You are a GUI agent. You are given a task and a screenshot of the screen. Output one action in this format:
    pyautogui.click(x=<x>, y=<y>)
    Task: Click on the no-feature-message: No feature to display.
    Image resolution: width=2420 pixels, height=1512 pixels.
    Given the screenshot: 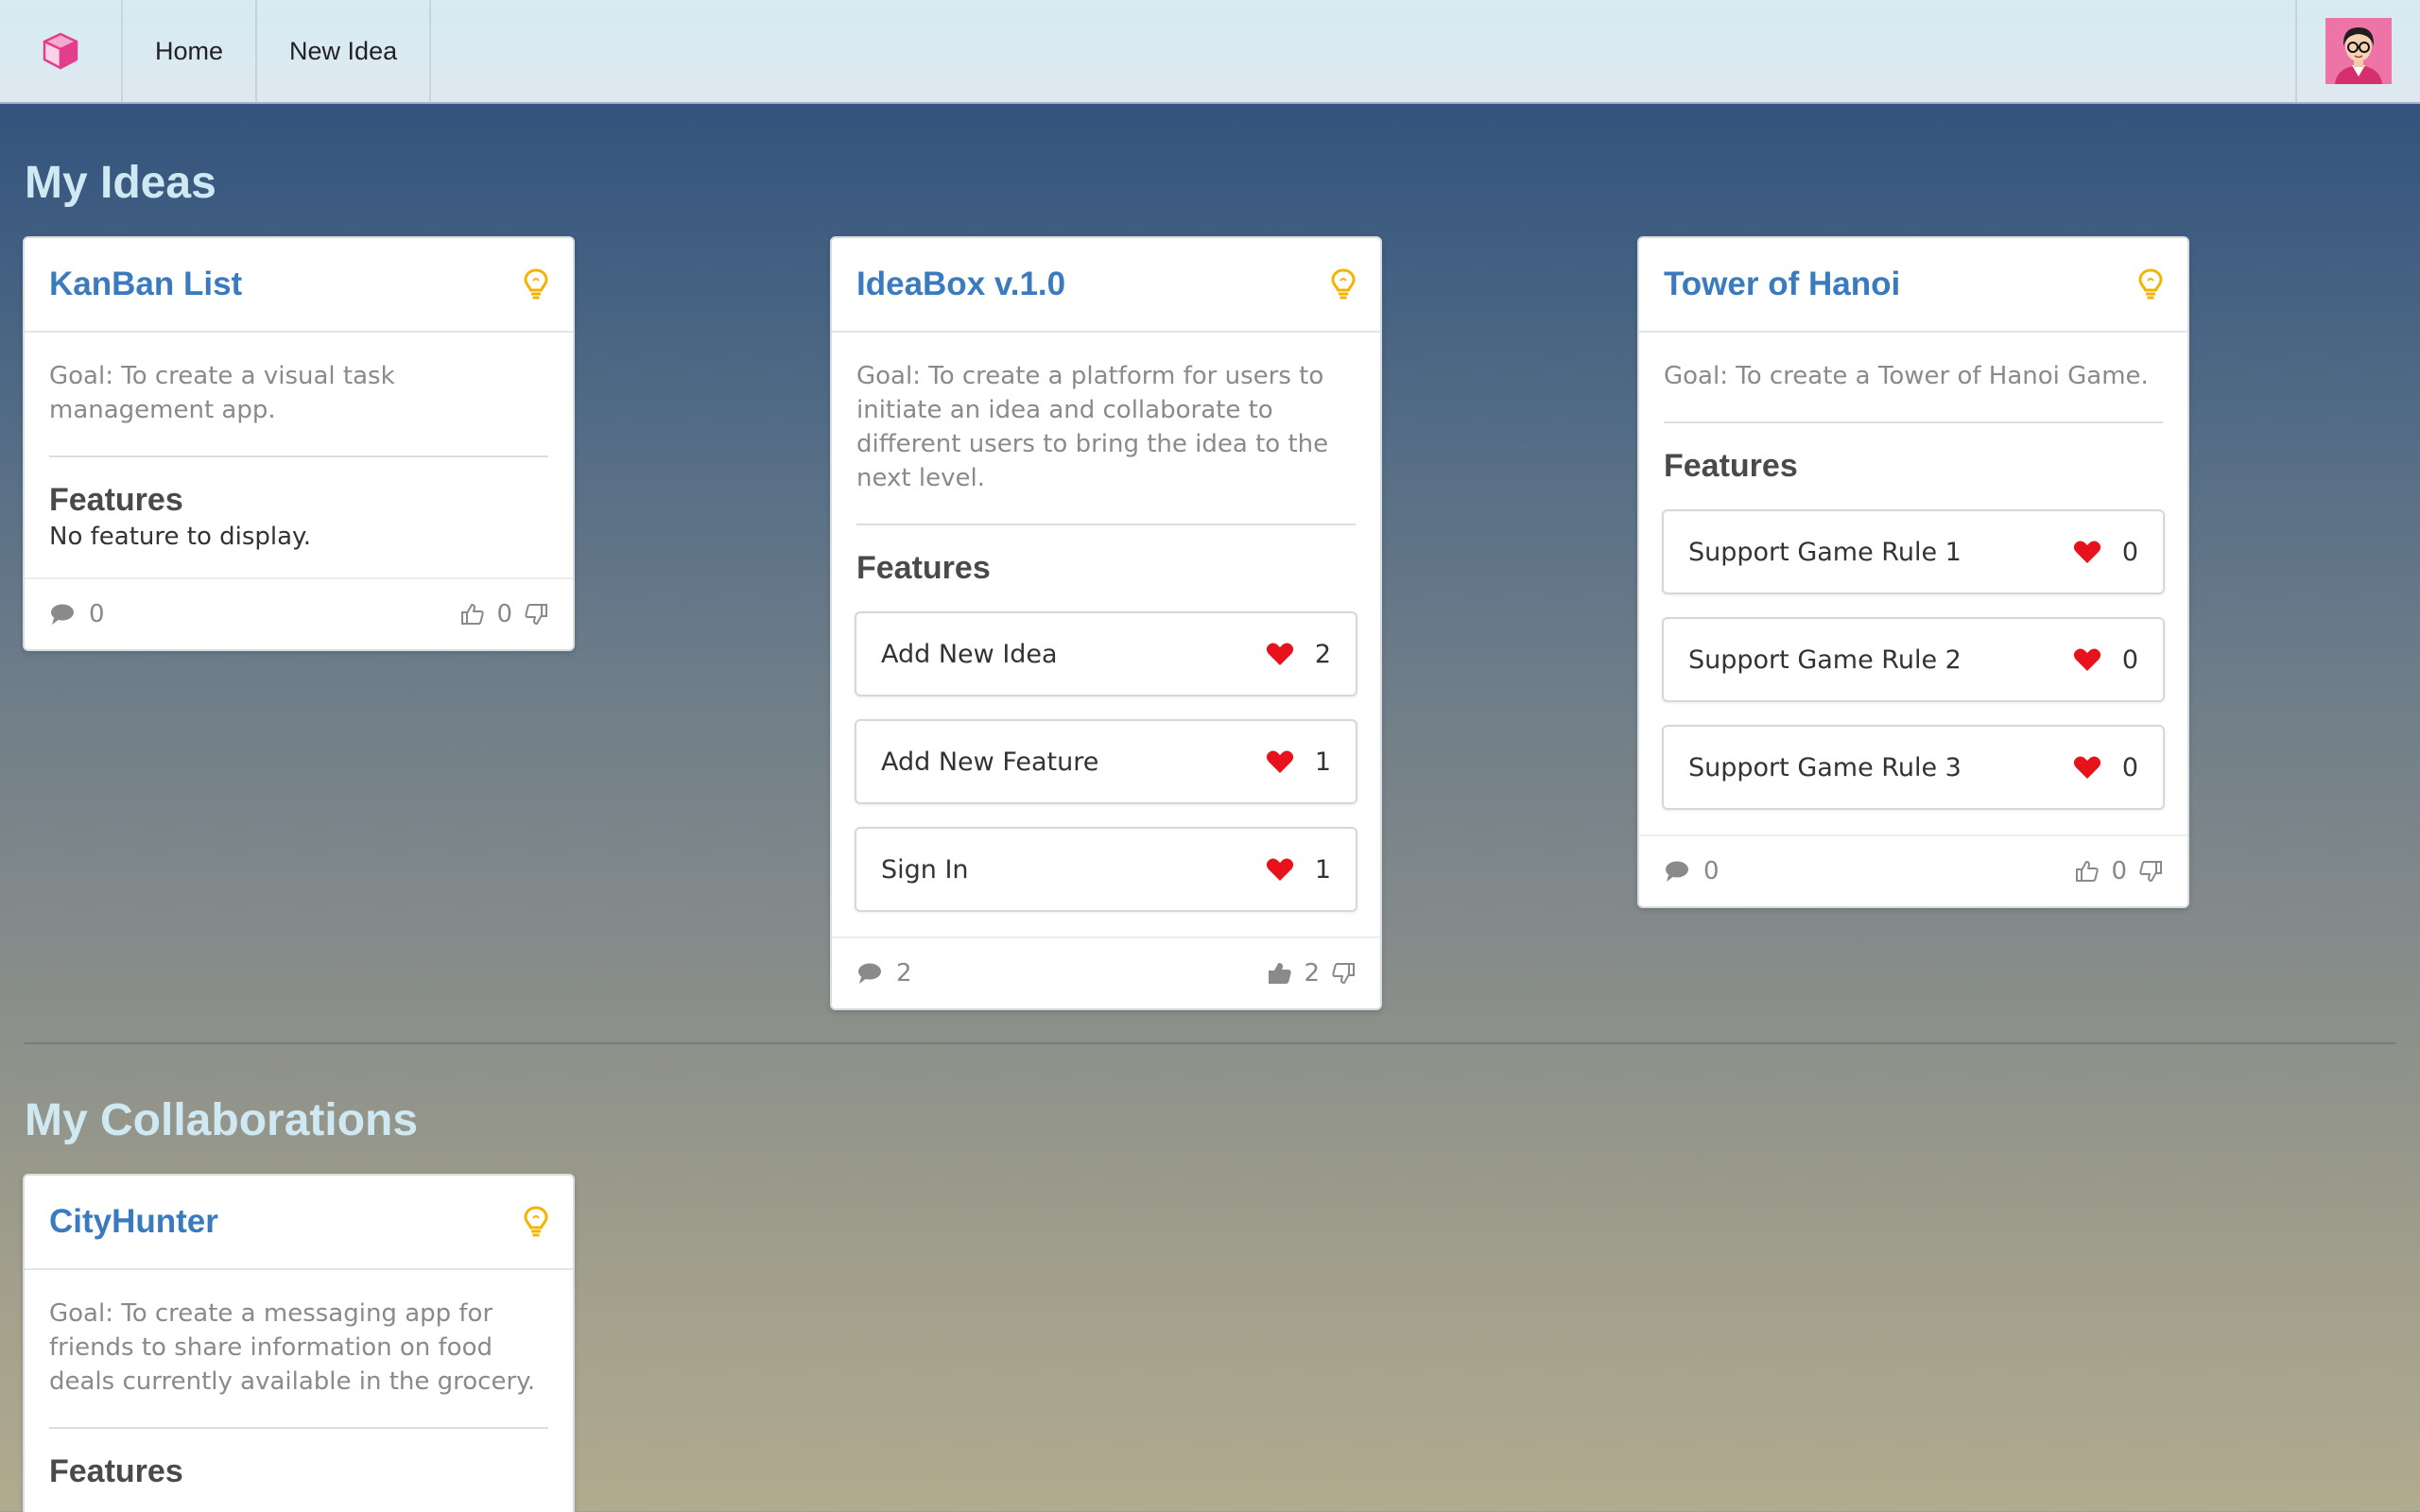 What is the action you would take?
    pyautogui.click(x=180, y=537)
    